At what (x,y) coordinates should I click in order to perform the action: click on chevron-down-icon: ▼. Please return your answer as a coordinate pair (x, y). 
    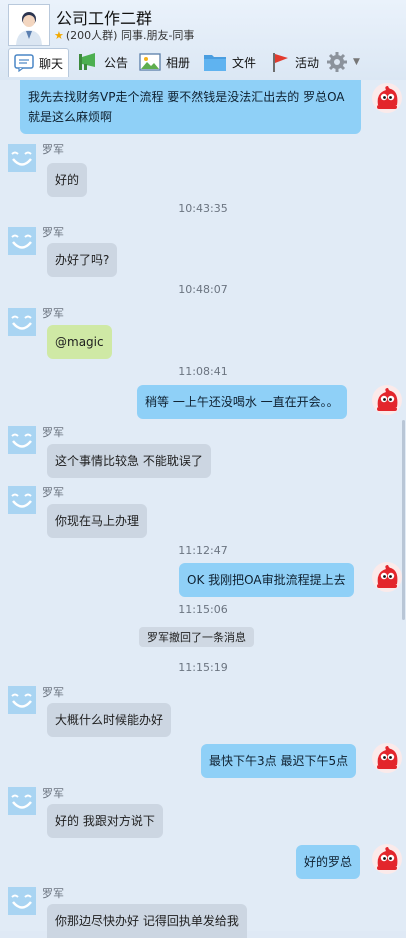
    Looking at the image, I should click on (356, 62).